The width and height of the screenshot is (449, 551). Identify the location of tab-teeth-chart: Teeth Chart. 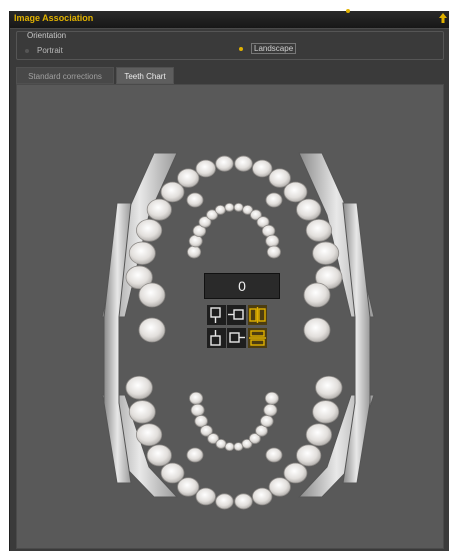
(145, 75).